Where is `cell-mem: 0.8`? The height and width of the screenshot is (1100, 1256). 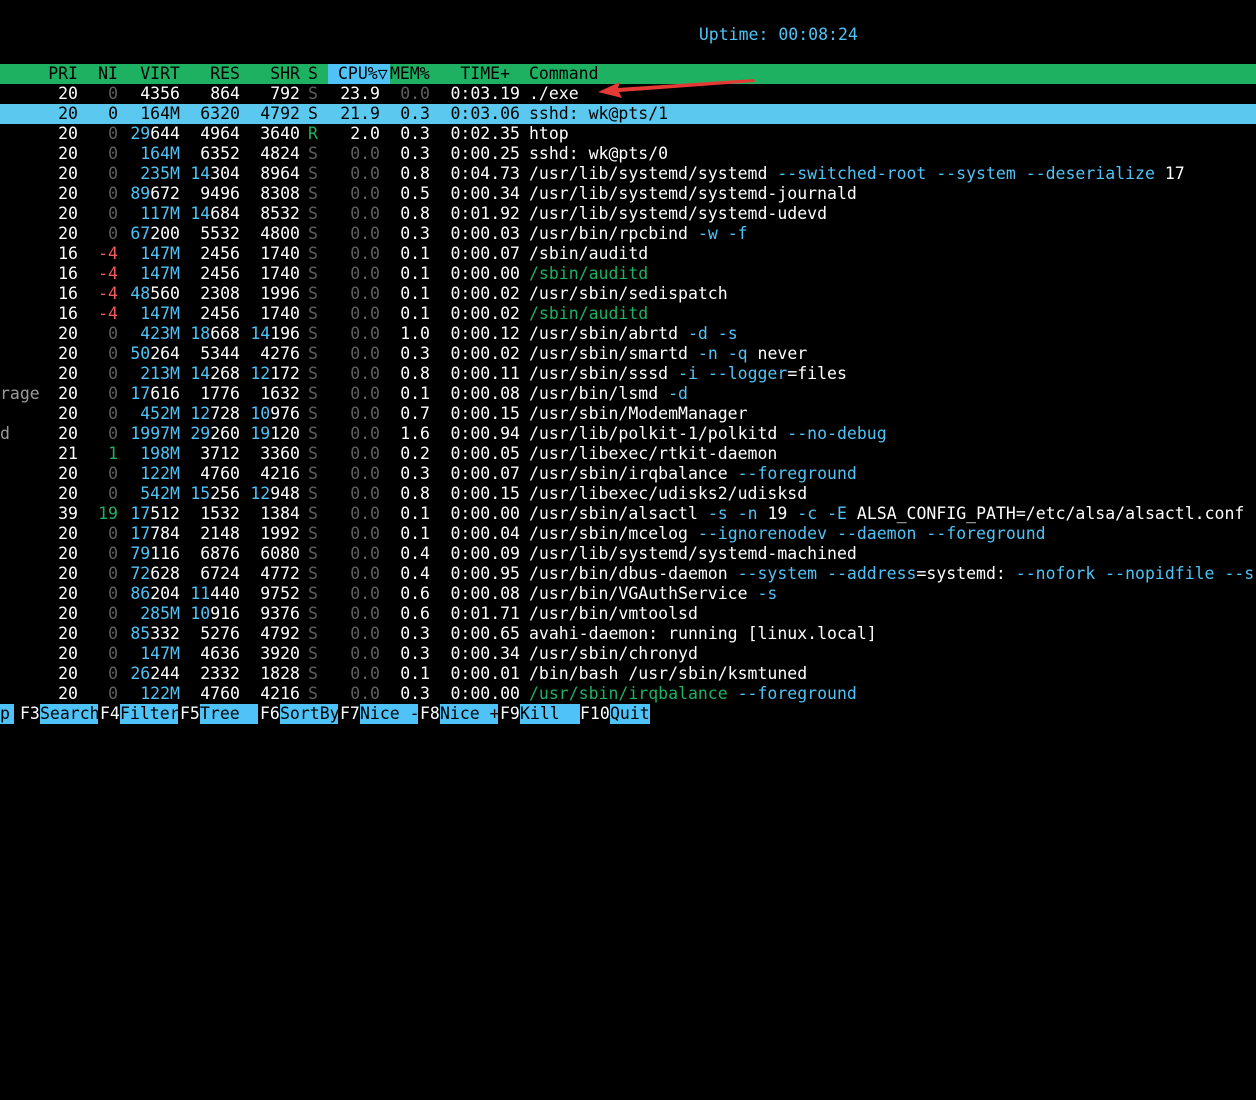 cell-mem: 0.8 is located at coordinates (415, 493).